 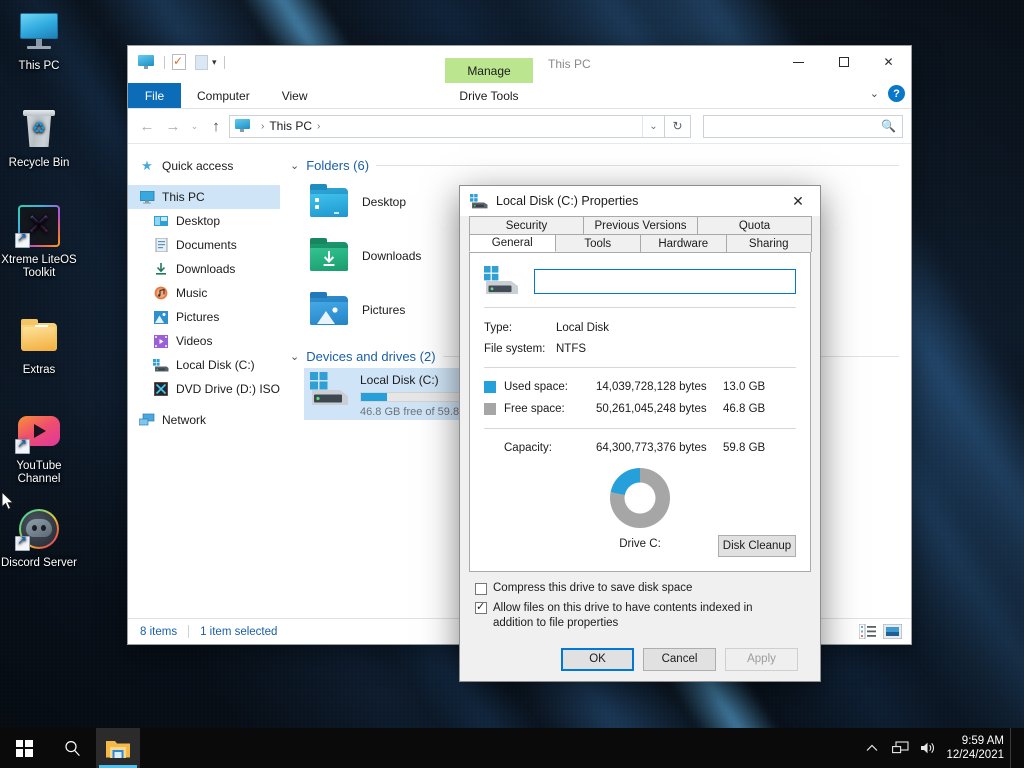 What do you see at coordinates (754, 225) in the screenshot?
I see `tab-quota: Quota` at bounding box center [754, 225].